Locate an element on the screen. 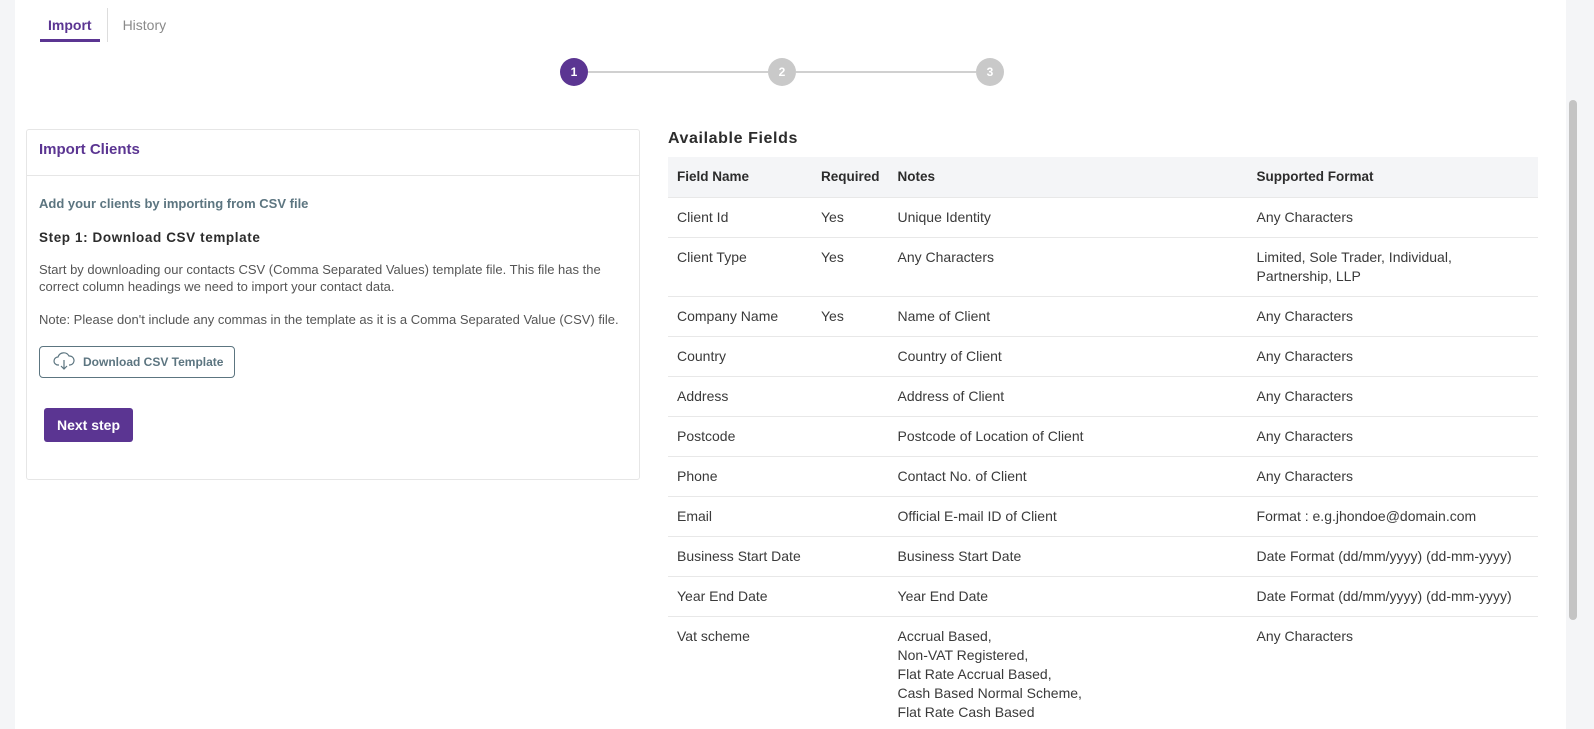  tab-divider is located at coordinates (107, 25).